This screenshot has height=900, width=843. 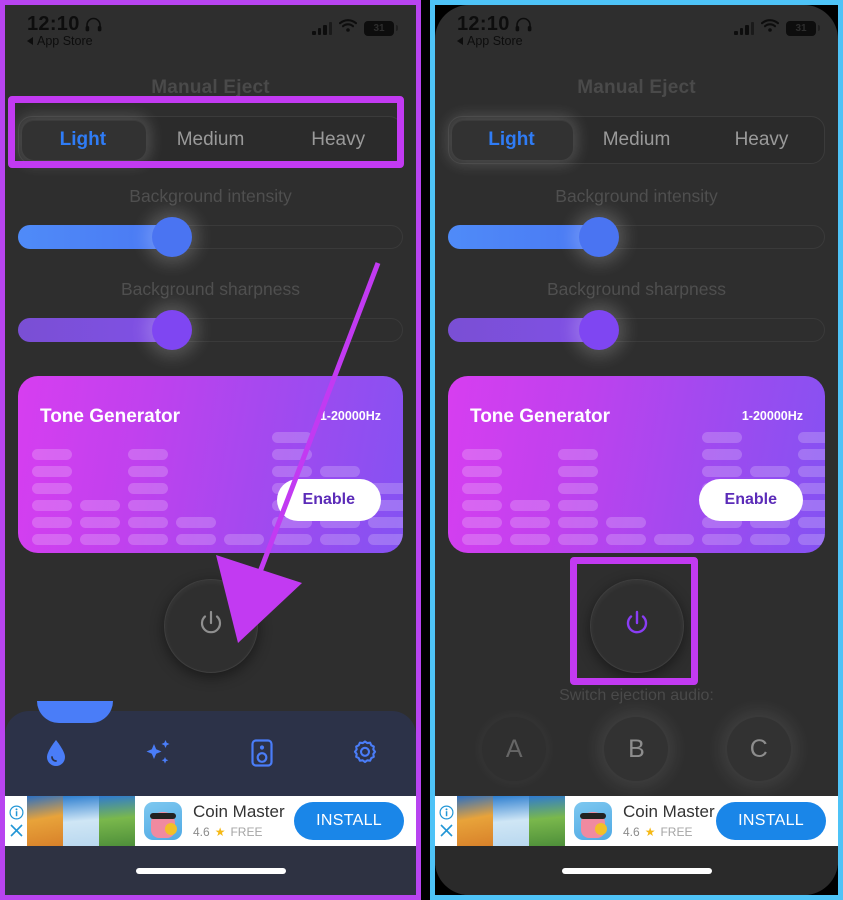 What do you see at coordinates (636, 749) in the screenshot?
I see `audio-preset-b: B` at bounding box center [636, 749].